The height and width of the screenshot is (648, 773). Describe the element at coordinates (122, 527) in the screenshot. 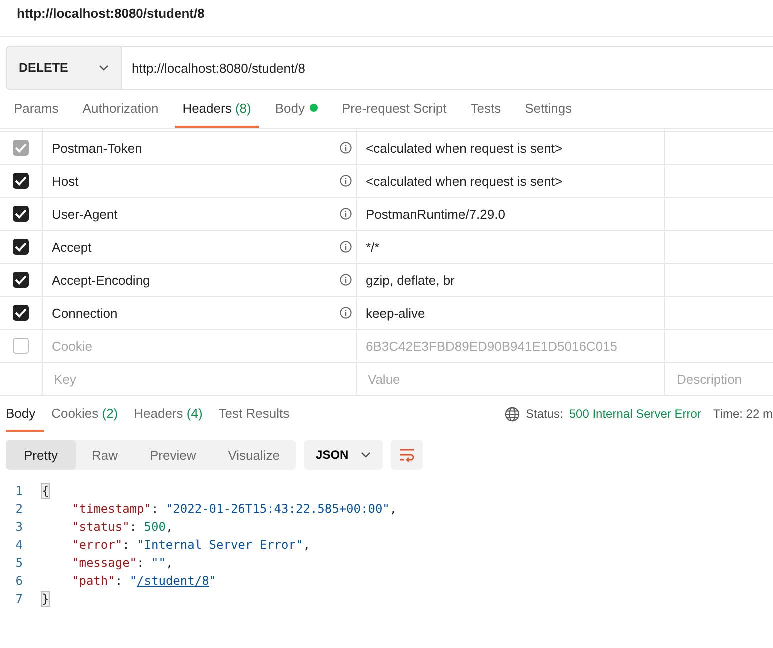

I see `code-line: "status": 500,` at that location.